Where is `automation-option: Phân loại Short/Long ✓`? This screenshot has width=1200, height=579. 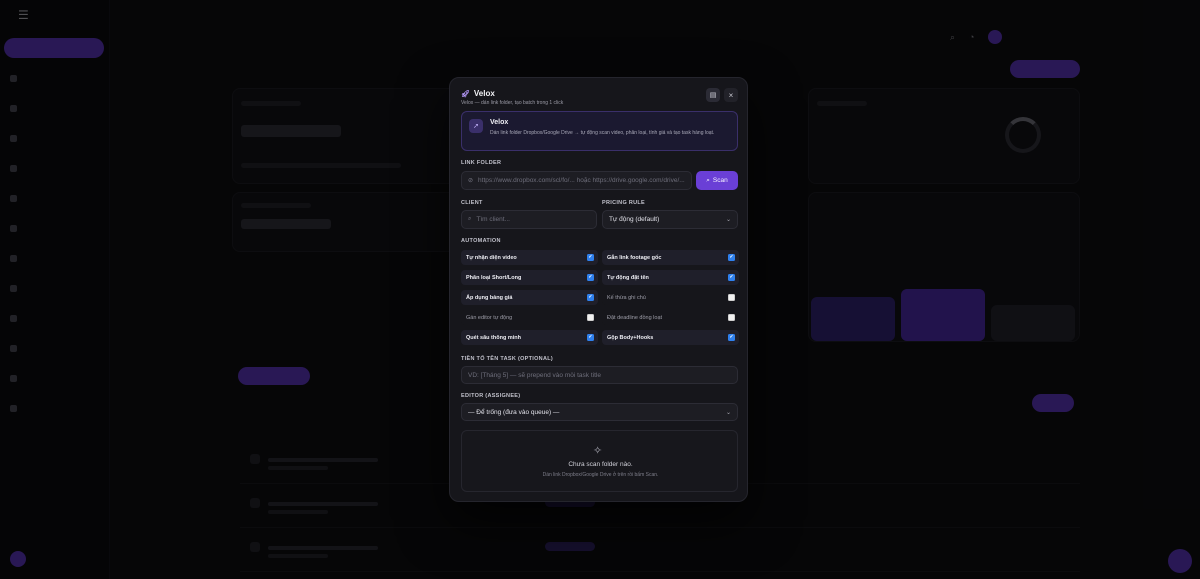
automation-option: Phân loại Short/Long ✓ is located at coordinates (529, 277).